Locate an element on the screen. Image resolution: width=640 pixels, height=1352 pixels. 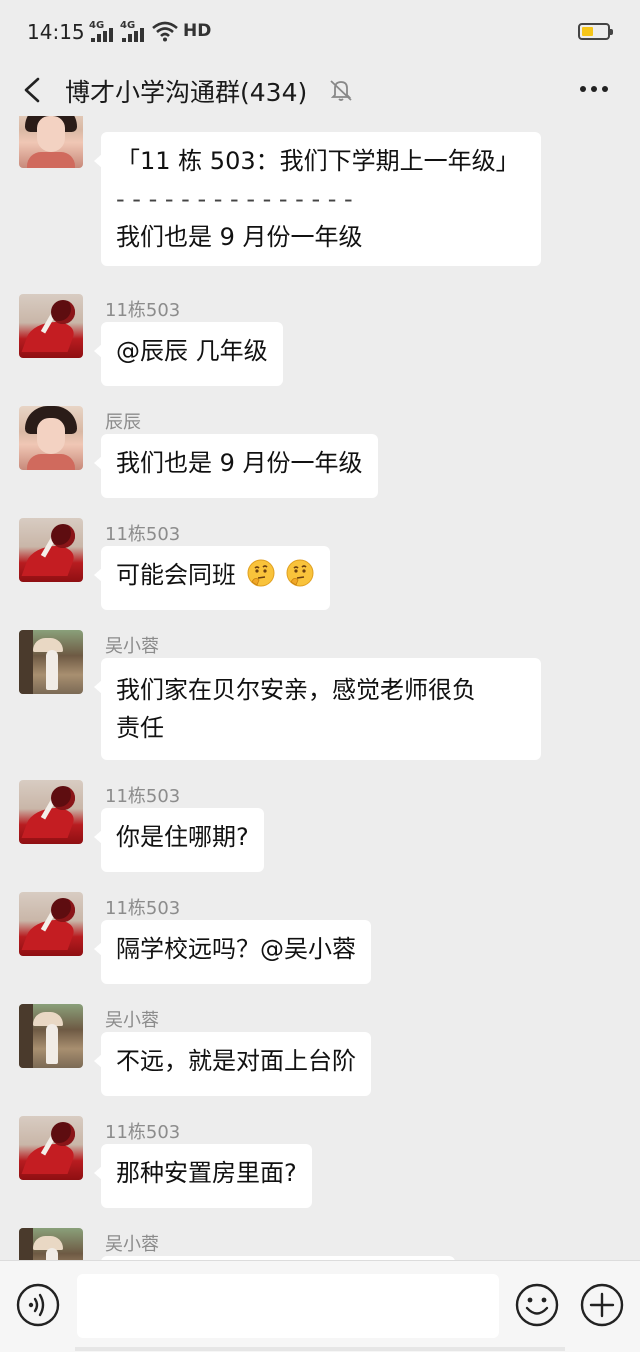
message-bubble: @辰辰 几年级 is located at coordinates (188, 354).